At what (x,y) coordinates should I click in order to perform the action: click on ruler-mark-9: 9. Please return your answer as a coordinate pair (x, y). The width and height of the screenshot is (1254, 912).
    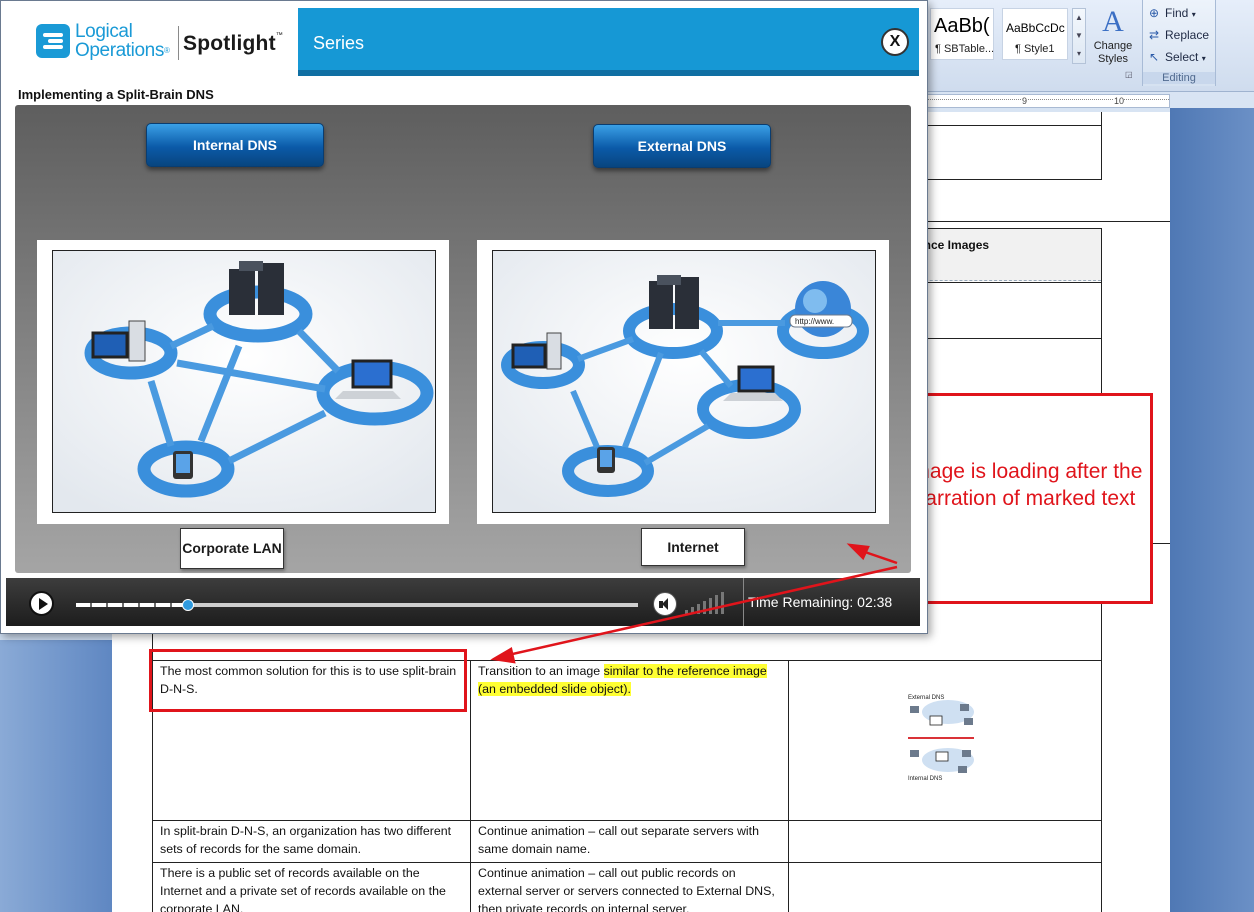
    Looking at the image, I should click on (1025, 101).